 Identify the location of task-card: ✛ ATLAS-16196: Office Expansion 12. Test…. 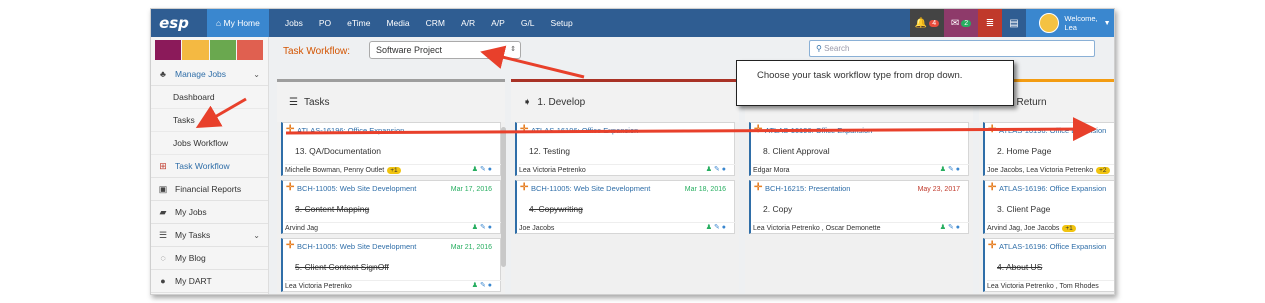
(625, 149).